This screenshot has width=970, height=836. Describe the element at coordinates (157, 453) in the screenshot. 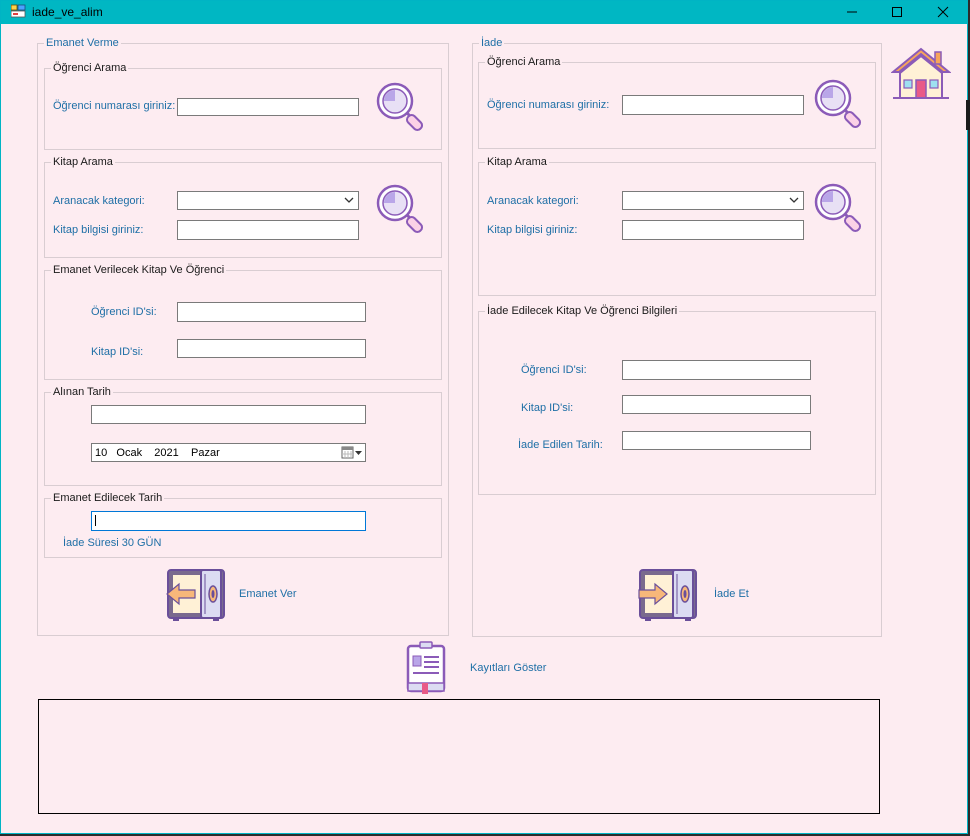

I see `datepicker-value: 10 Ocak 2021 Pazar` at that location.